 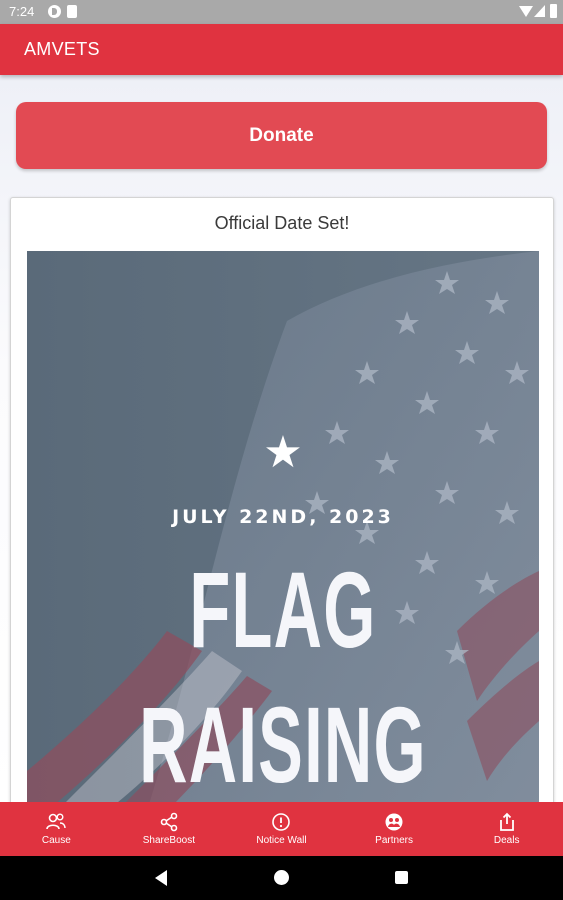 What do you see at coordinates (526, 11) in the screenshot?
I see `wifi-icon` at bounding box center [526, 11].